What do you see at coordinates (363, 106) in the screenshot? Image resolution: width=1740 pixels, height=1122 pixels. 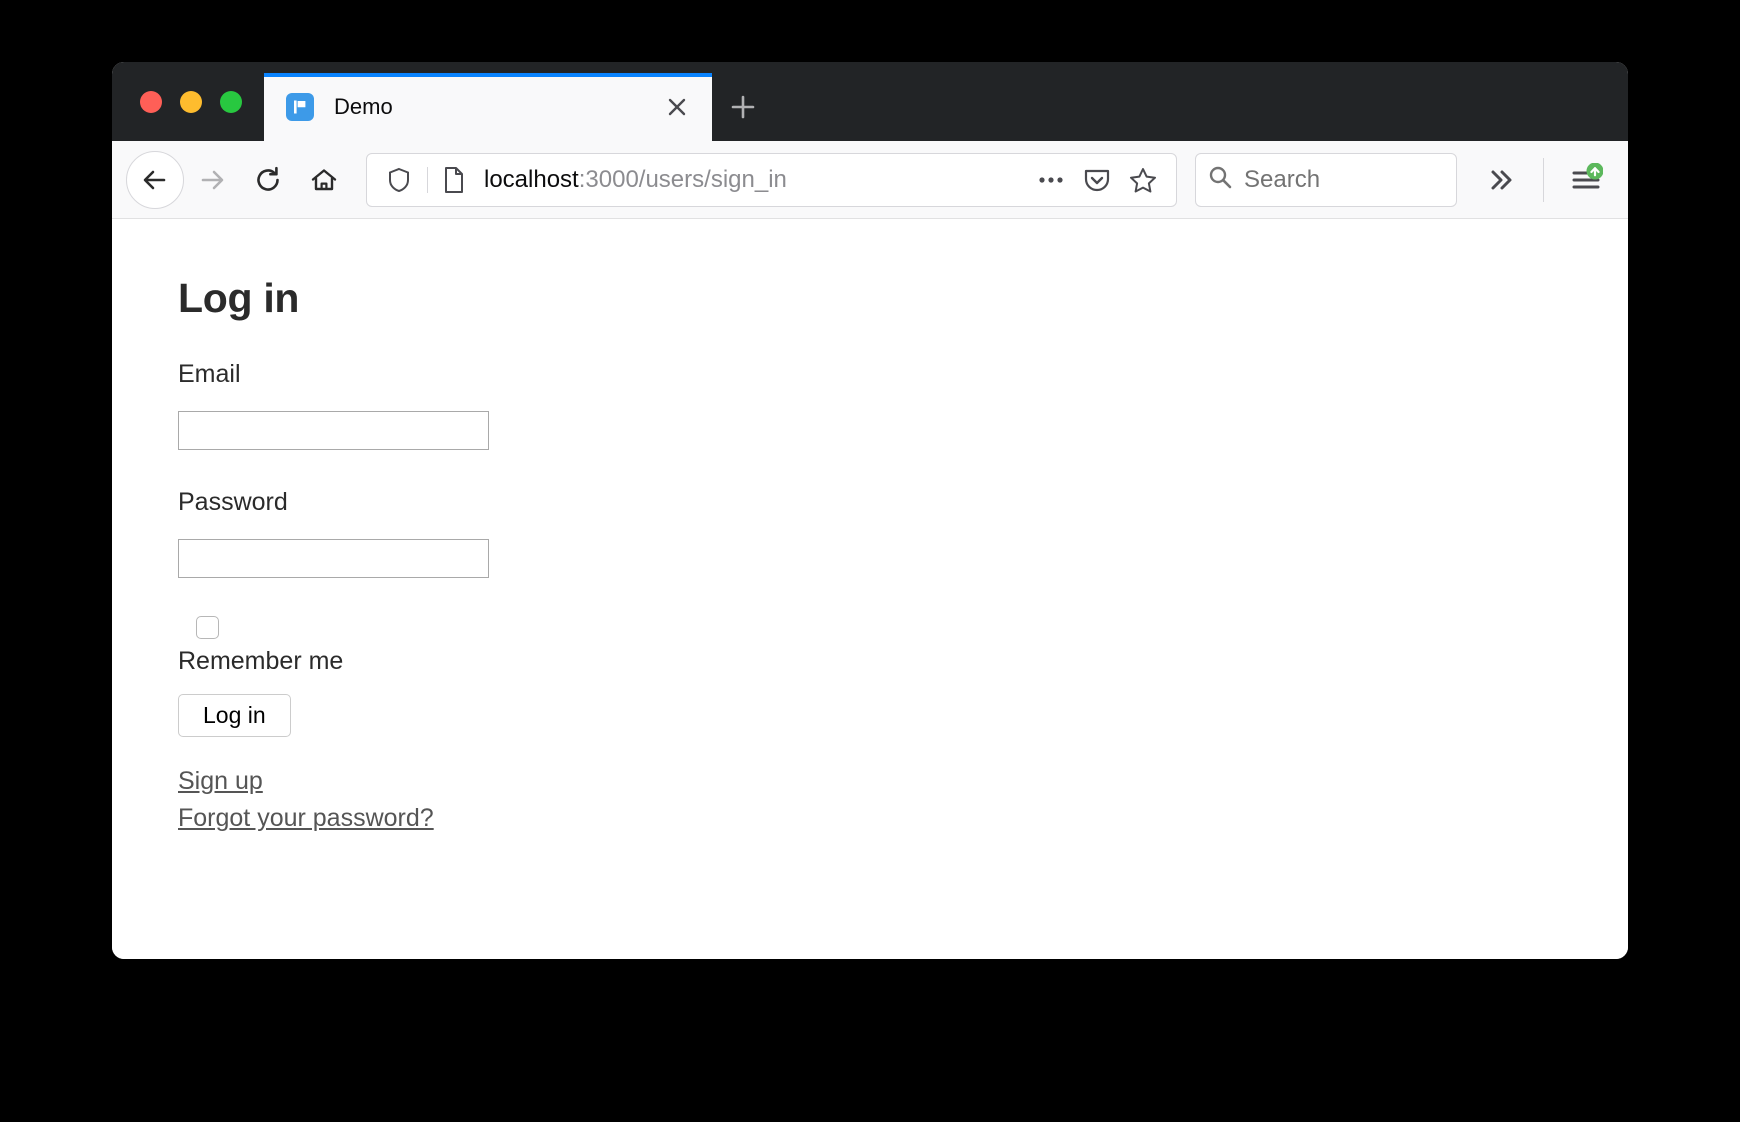 I see `tab-title: Demo` at bounding box center [363, 106].